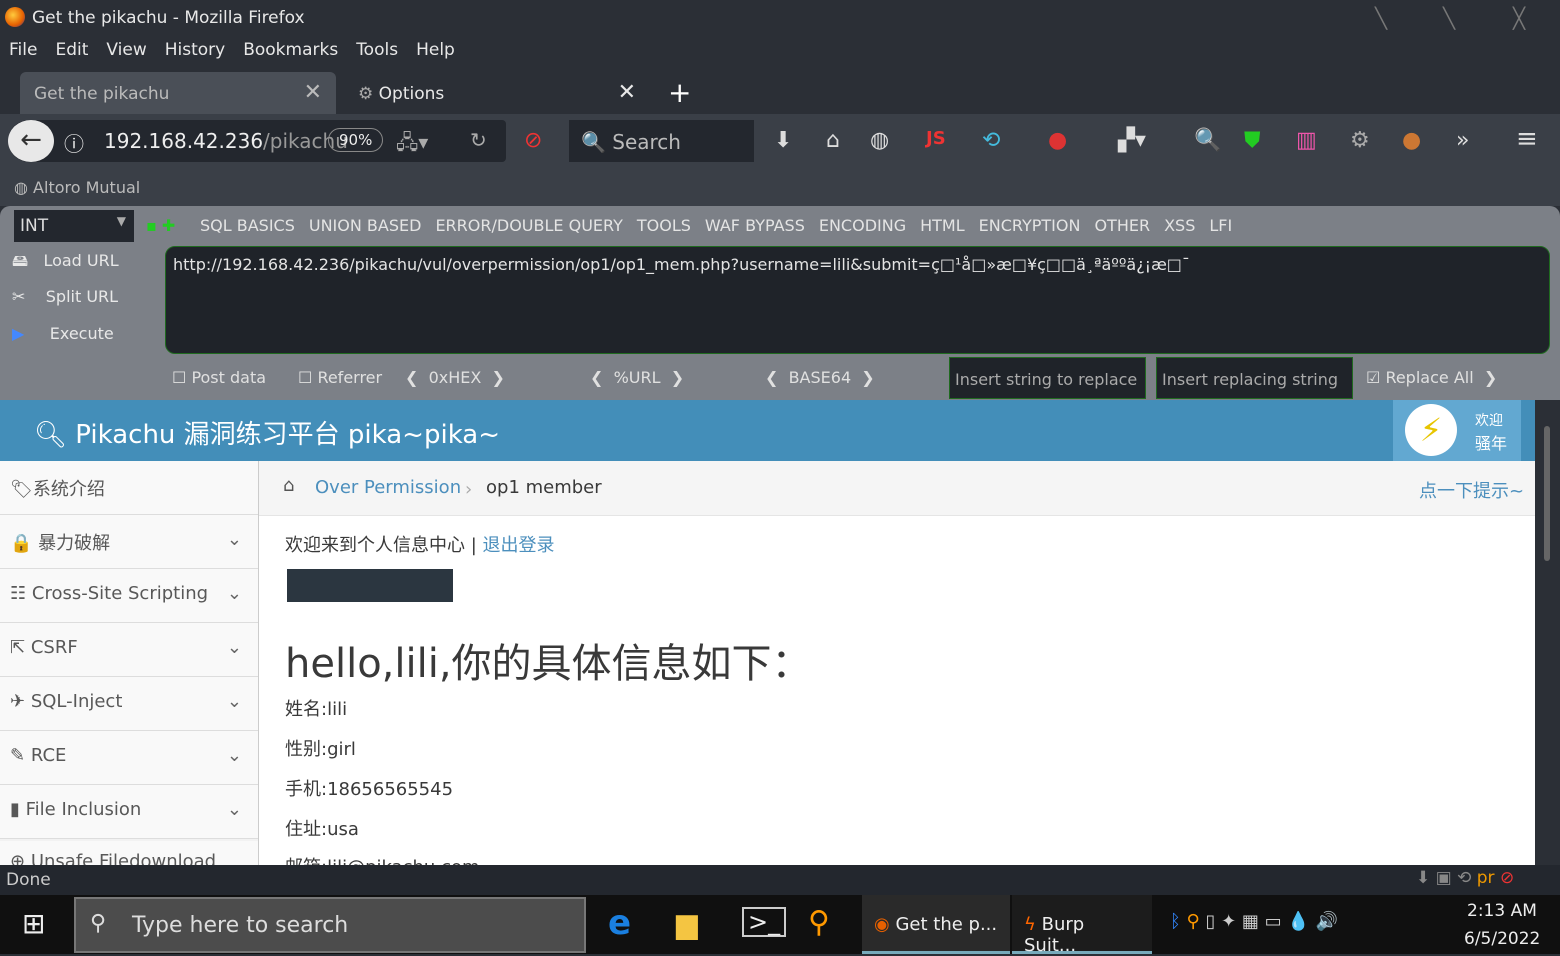  Describe the element at coordinates (226, 141) in the screenshot. I see `url-text: 192.168.42.236/pikachu` at that location.